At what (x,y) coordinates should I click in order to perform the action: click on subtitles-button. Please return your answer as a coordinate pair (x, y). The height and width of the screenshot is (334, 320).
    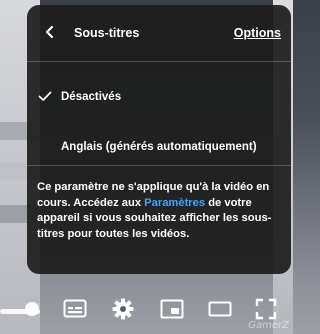
    Looking at the image, I should click on (75, 311).